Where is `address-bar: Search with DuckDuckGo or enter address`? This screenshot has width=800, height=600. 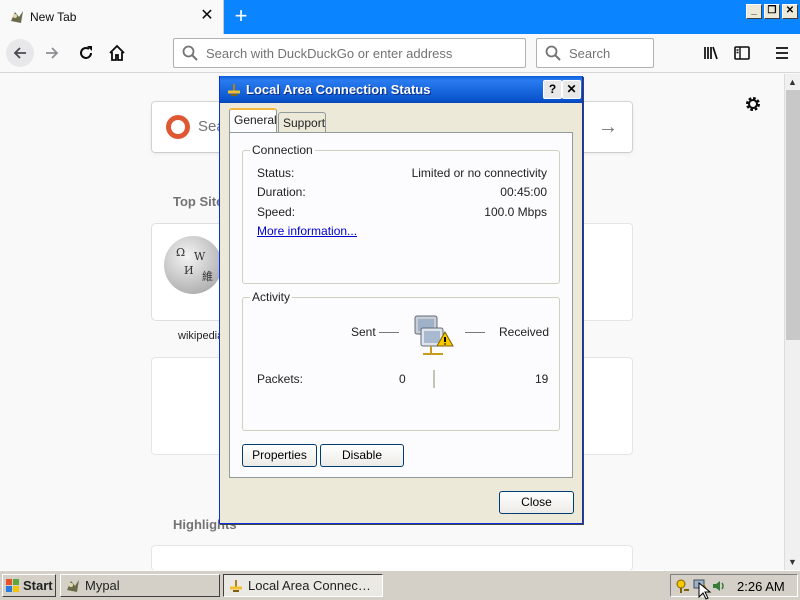 address-bar: Search with DuckDuckGo or enter address is located at coordinates (349, 53).